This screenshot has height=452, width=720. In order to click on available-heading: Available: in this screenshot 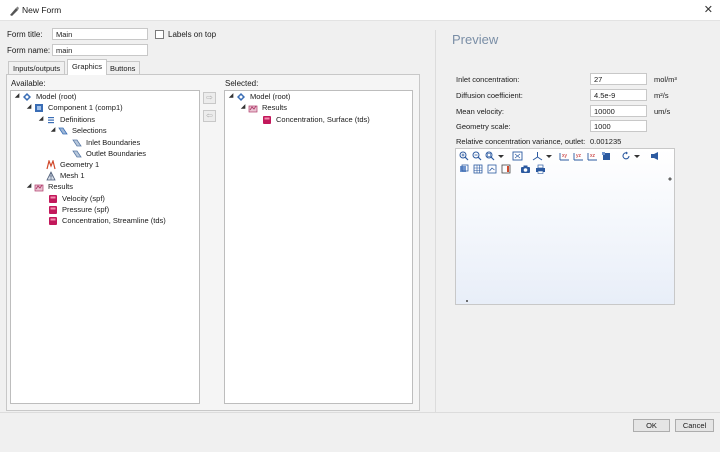, I will do `click(28, 83)`.